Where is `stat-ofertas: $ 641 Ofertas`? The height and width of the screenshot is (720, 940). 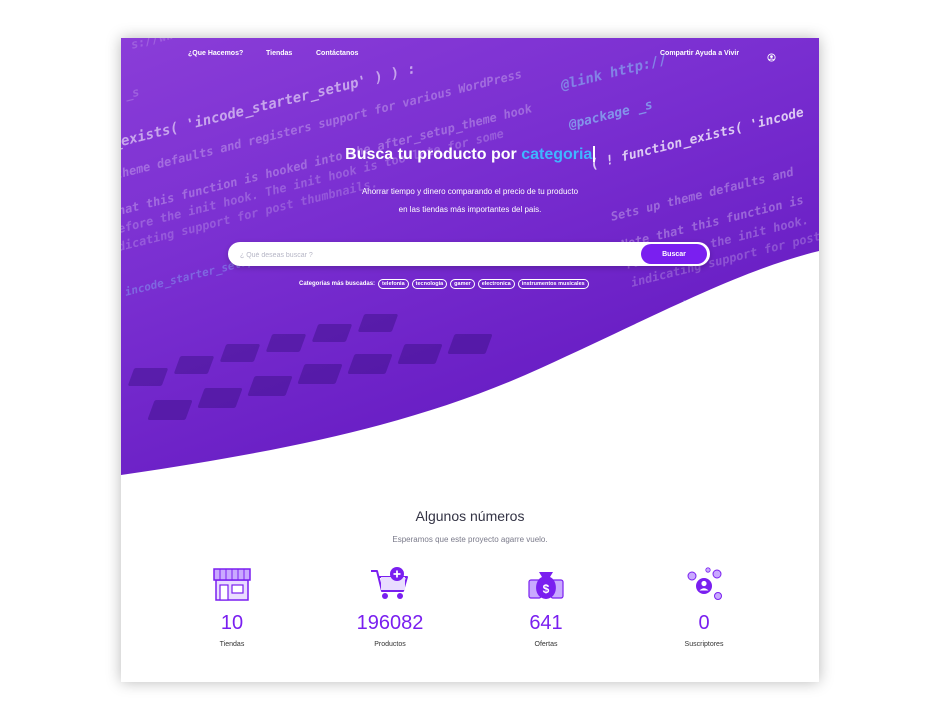 stat-ofertas: $ 641 Ofertas is located at coordinates (546, 607).